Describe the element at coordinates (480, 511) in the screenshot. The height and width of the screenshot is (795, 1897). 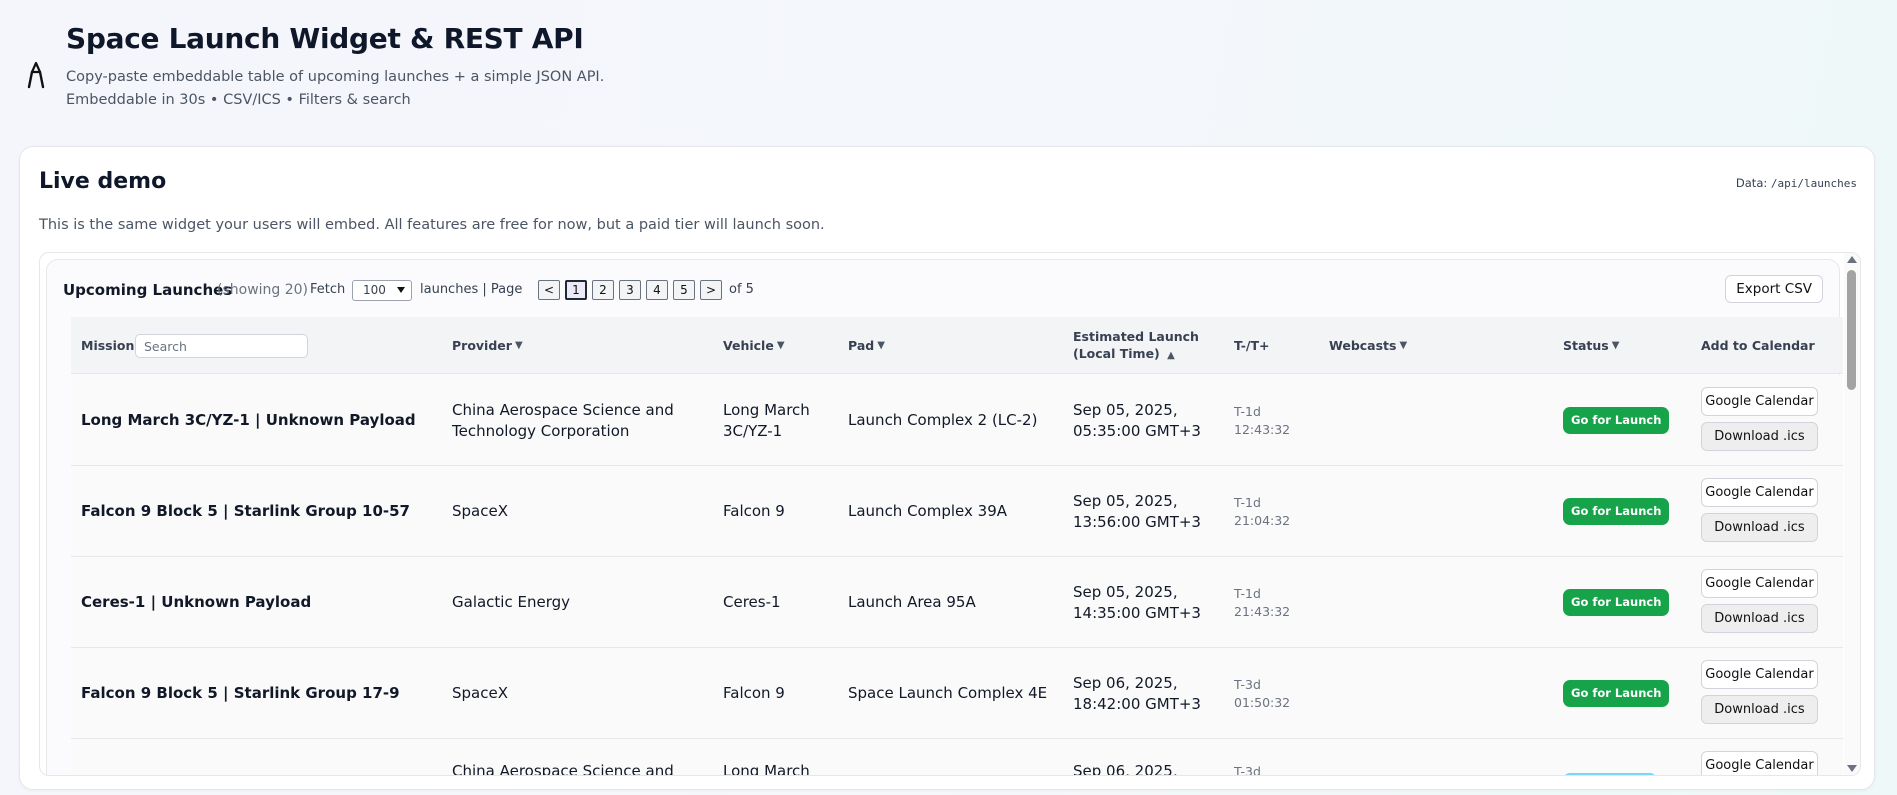
I see `provider-name: SpaceX` at that location.